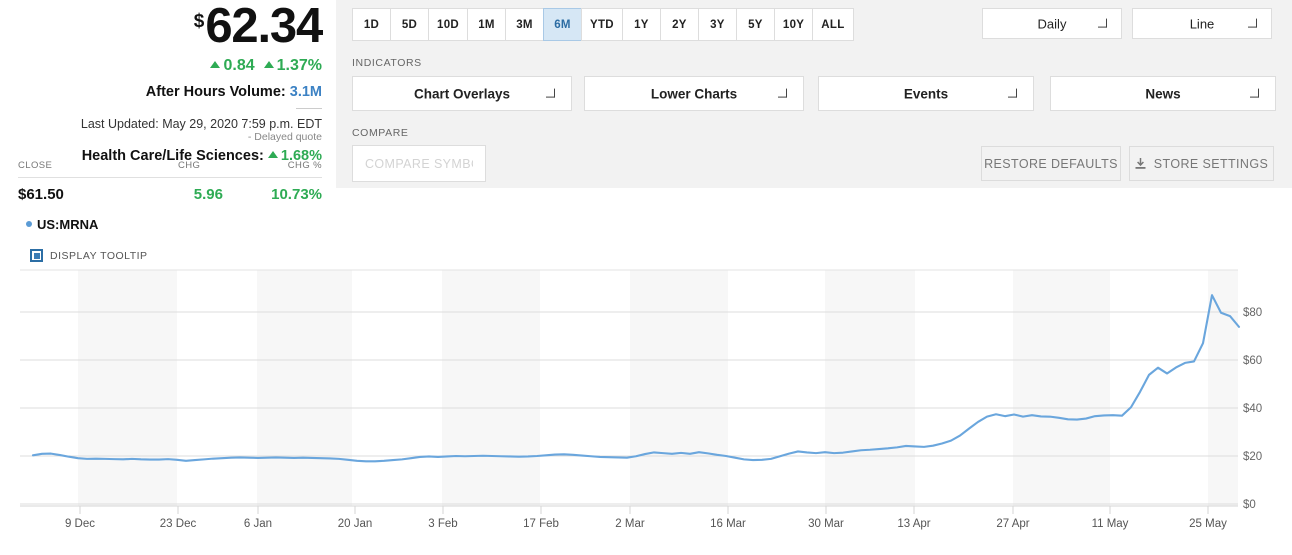  I want to click on legend-symbol-label: US:MRNA, so click(68, 224).